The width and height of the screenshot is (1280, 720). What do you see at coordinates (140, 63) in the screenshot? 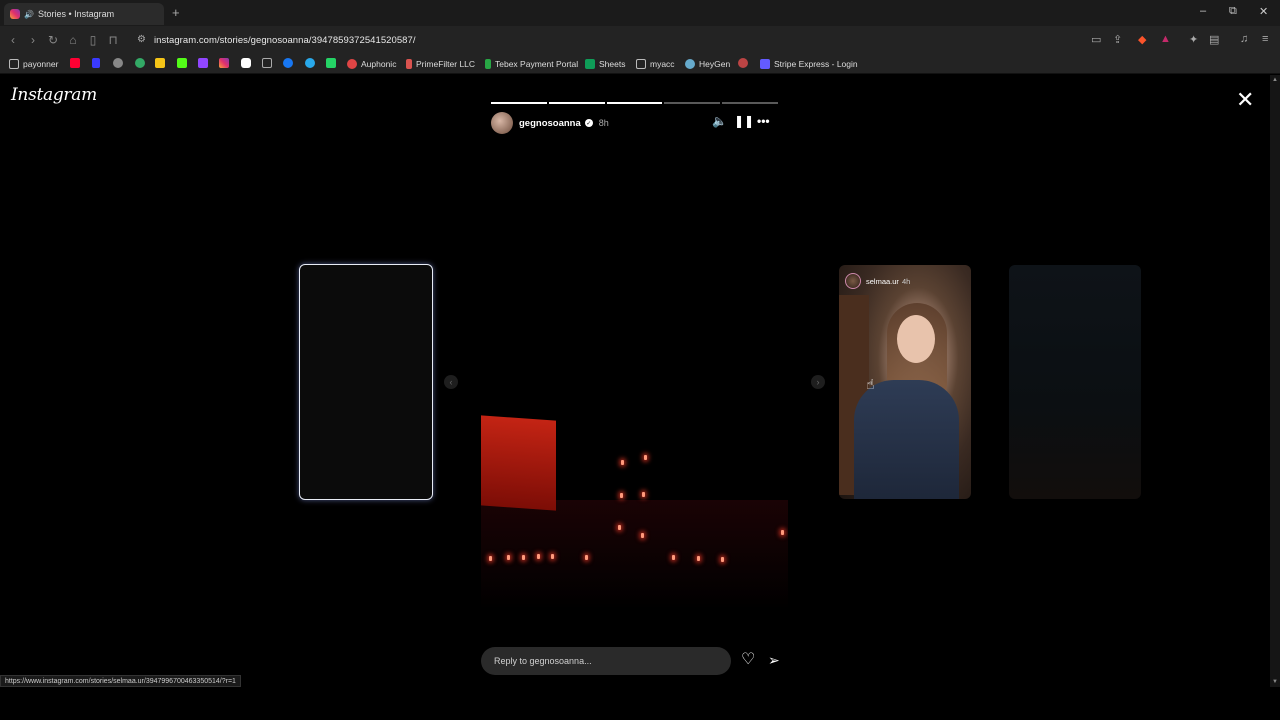
I see `bookmark-green-icon` at bounding box center [140, 63].